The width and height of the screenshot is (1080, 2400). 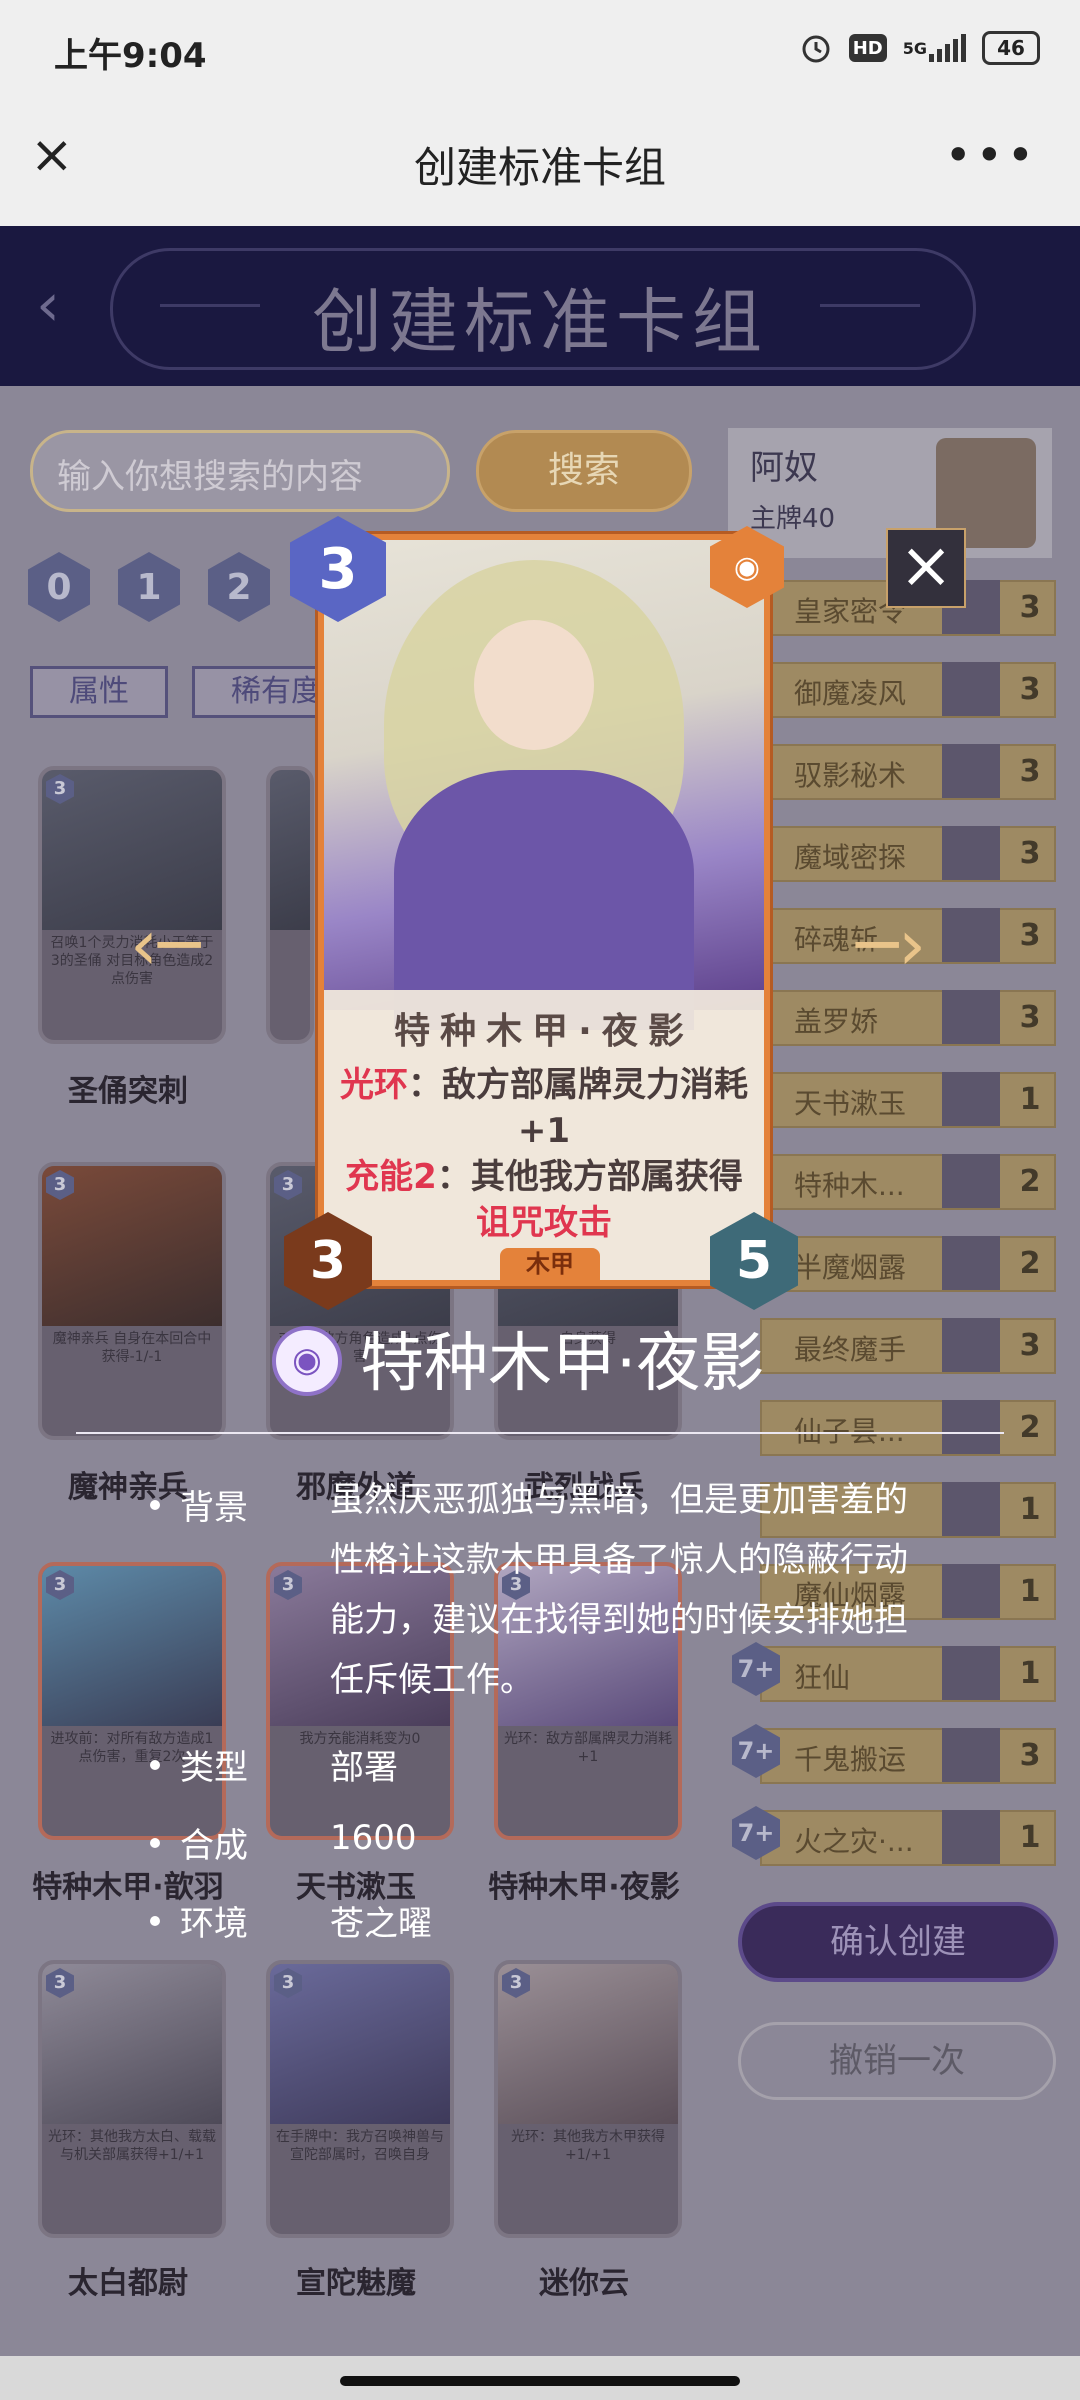 I want to click on deck-row: 特种木... 2, so click(x=908, y=1182).